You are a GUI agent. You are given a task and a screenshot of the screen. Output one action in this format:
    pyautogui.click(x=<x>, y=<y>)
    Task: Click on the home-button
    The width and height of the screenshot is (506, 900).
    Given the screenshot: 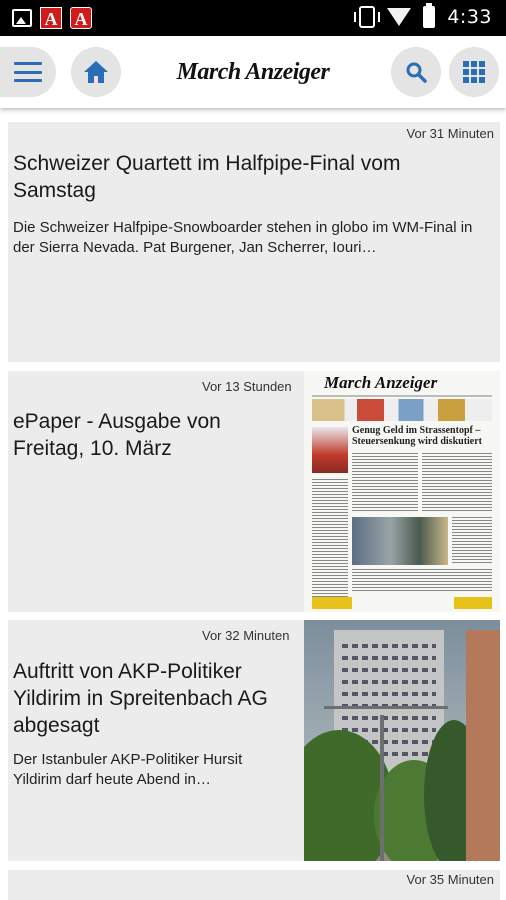 What is the action you would take?
    pyautogui.click(x=96, y=72)
    